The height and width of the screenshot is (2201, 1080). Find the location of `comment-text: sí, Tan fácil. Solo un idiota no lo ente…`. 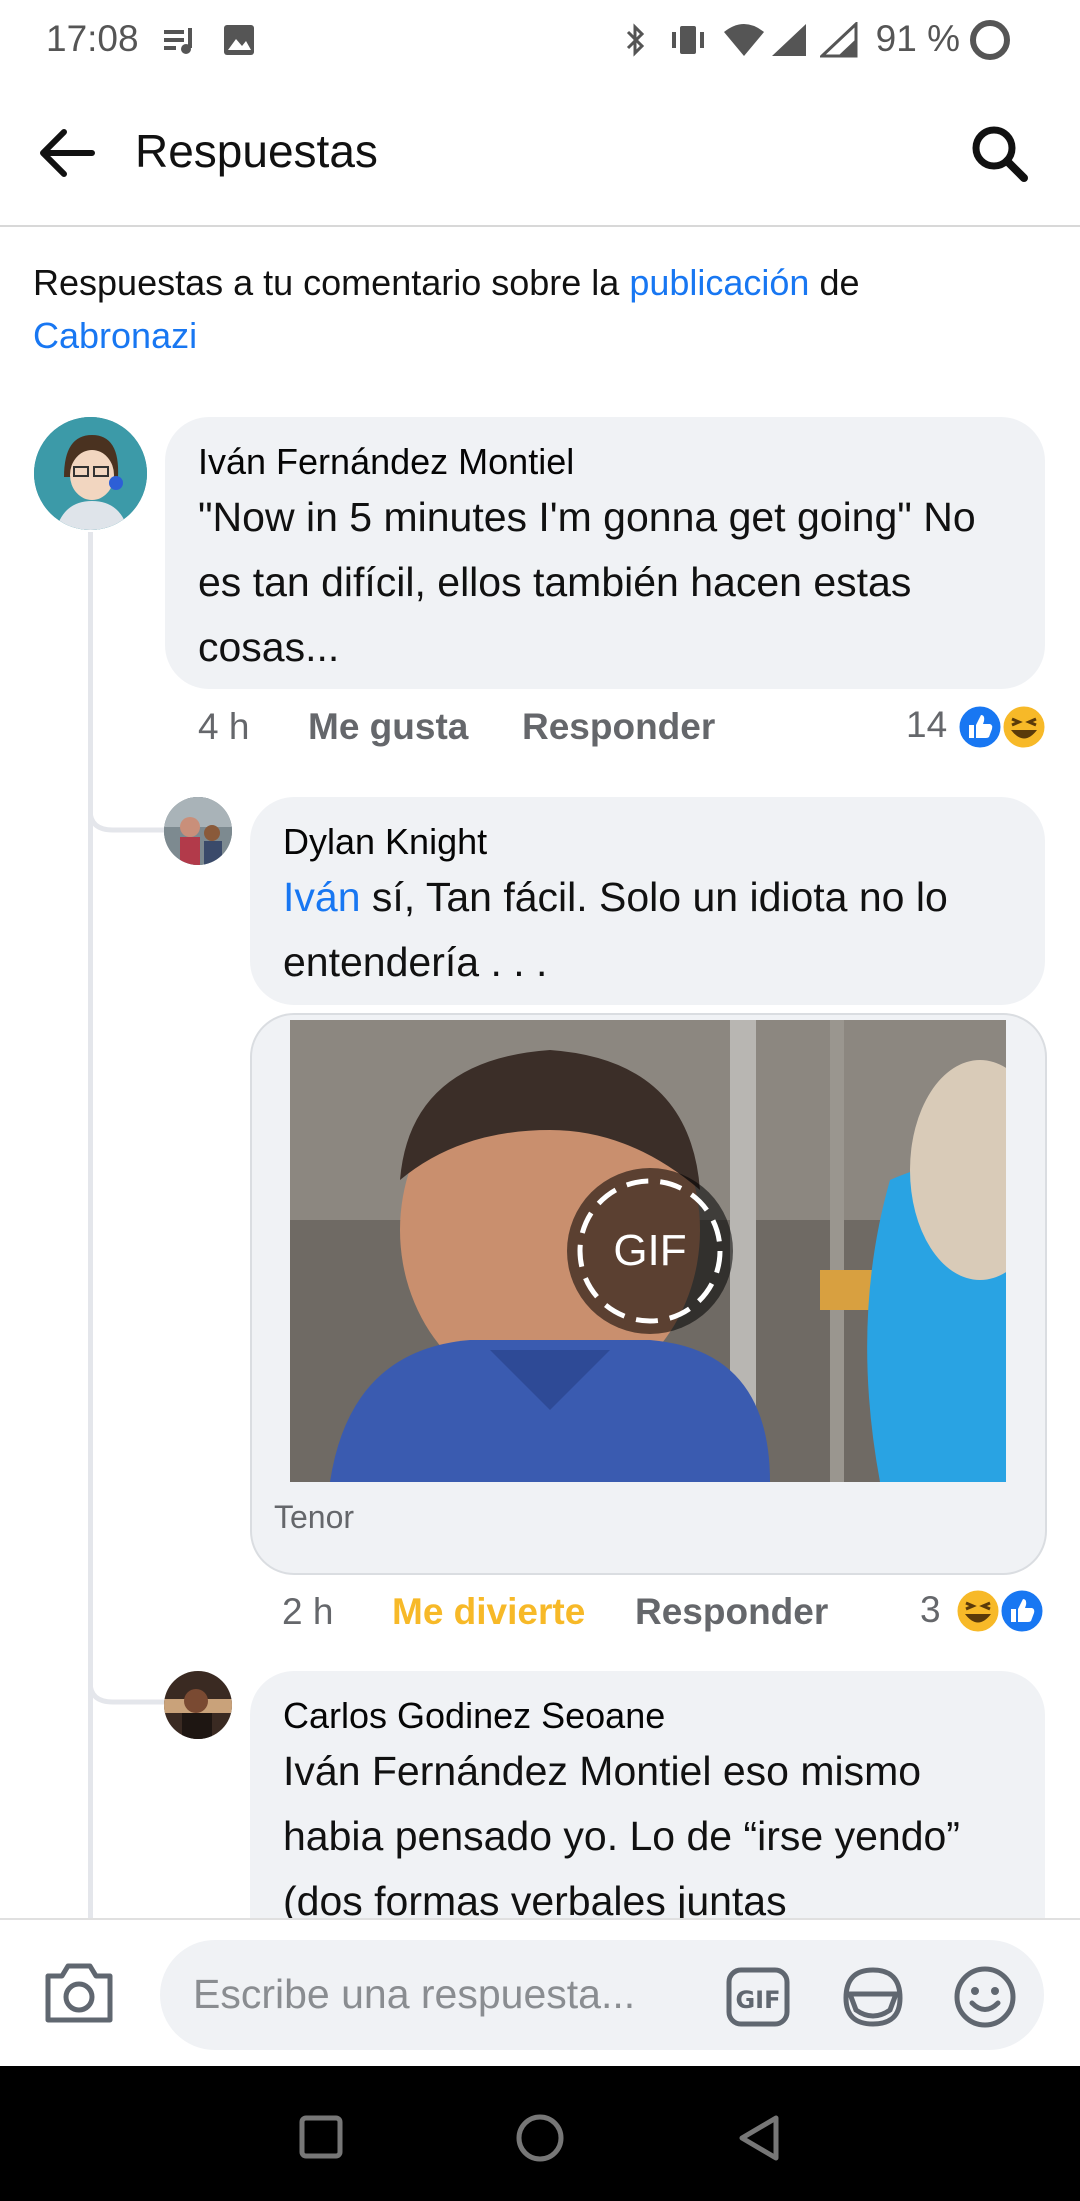

comment-text: sí, Tan fácil. Solo un idiota no lo ente… is located at coordinates (615, 929).